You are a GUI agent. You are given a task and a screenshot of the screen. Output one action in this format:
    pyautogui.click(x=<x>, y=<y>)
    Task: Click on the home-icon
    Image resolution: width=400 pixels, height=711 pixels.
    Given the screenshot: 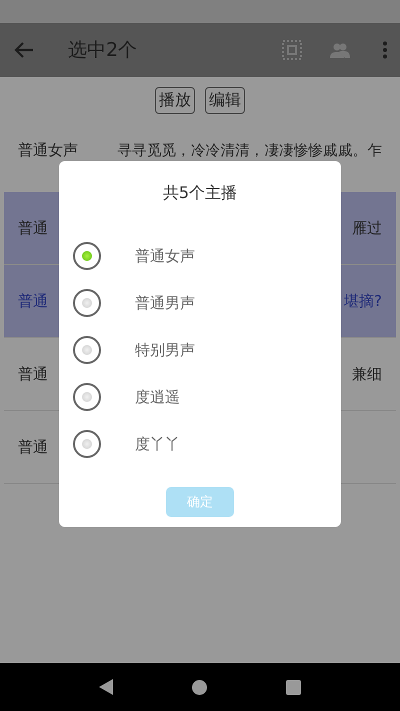 What is the action you would take?
    pyautogui.click(x=199, y=687)
    